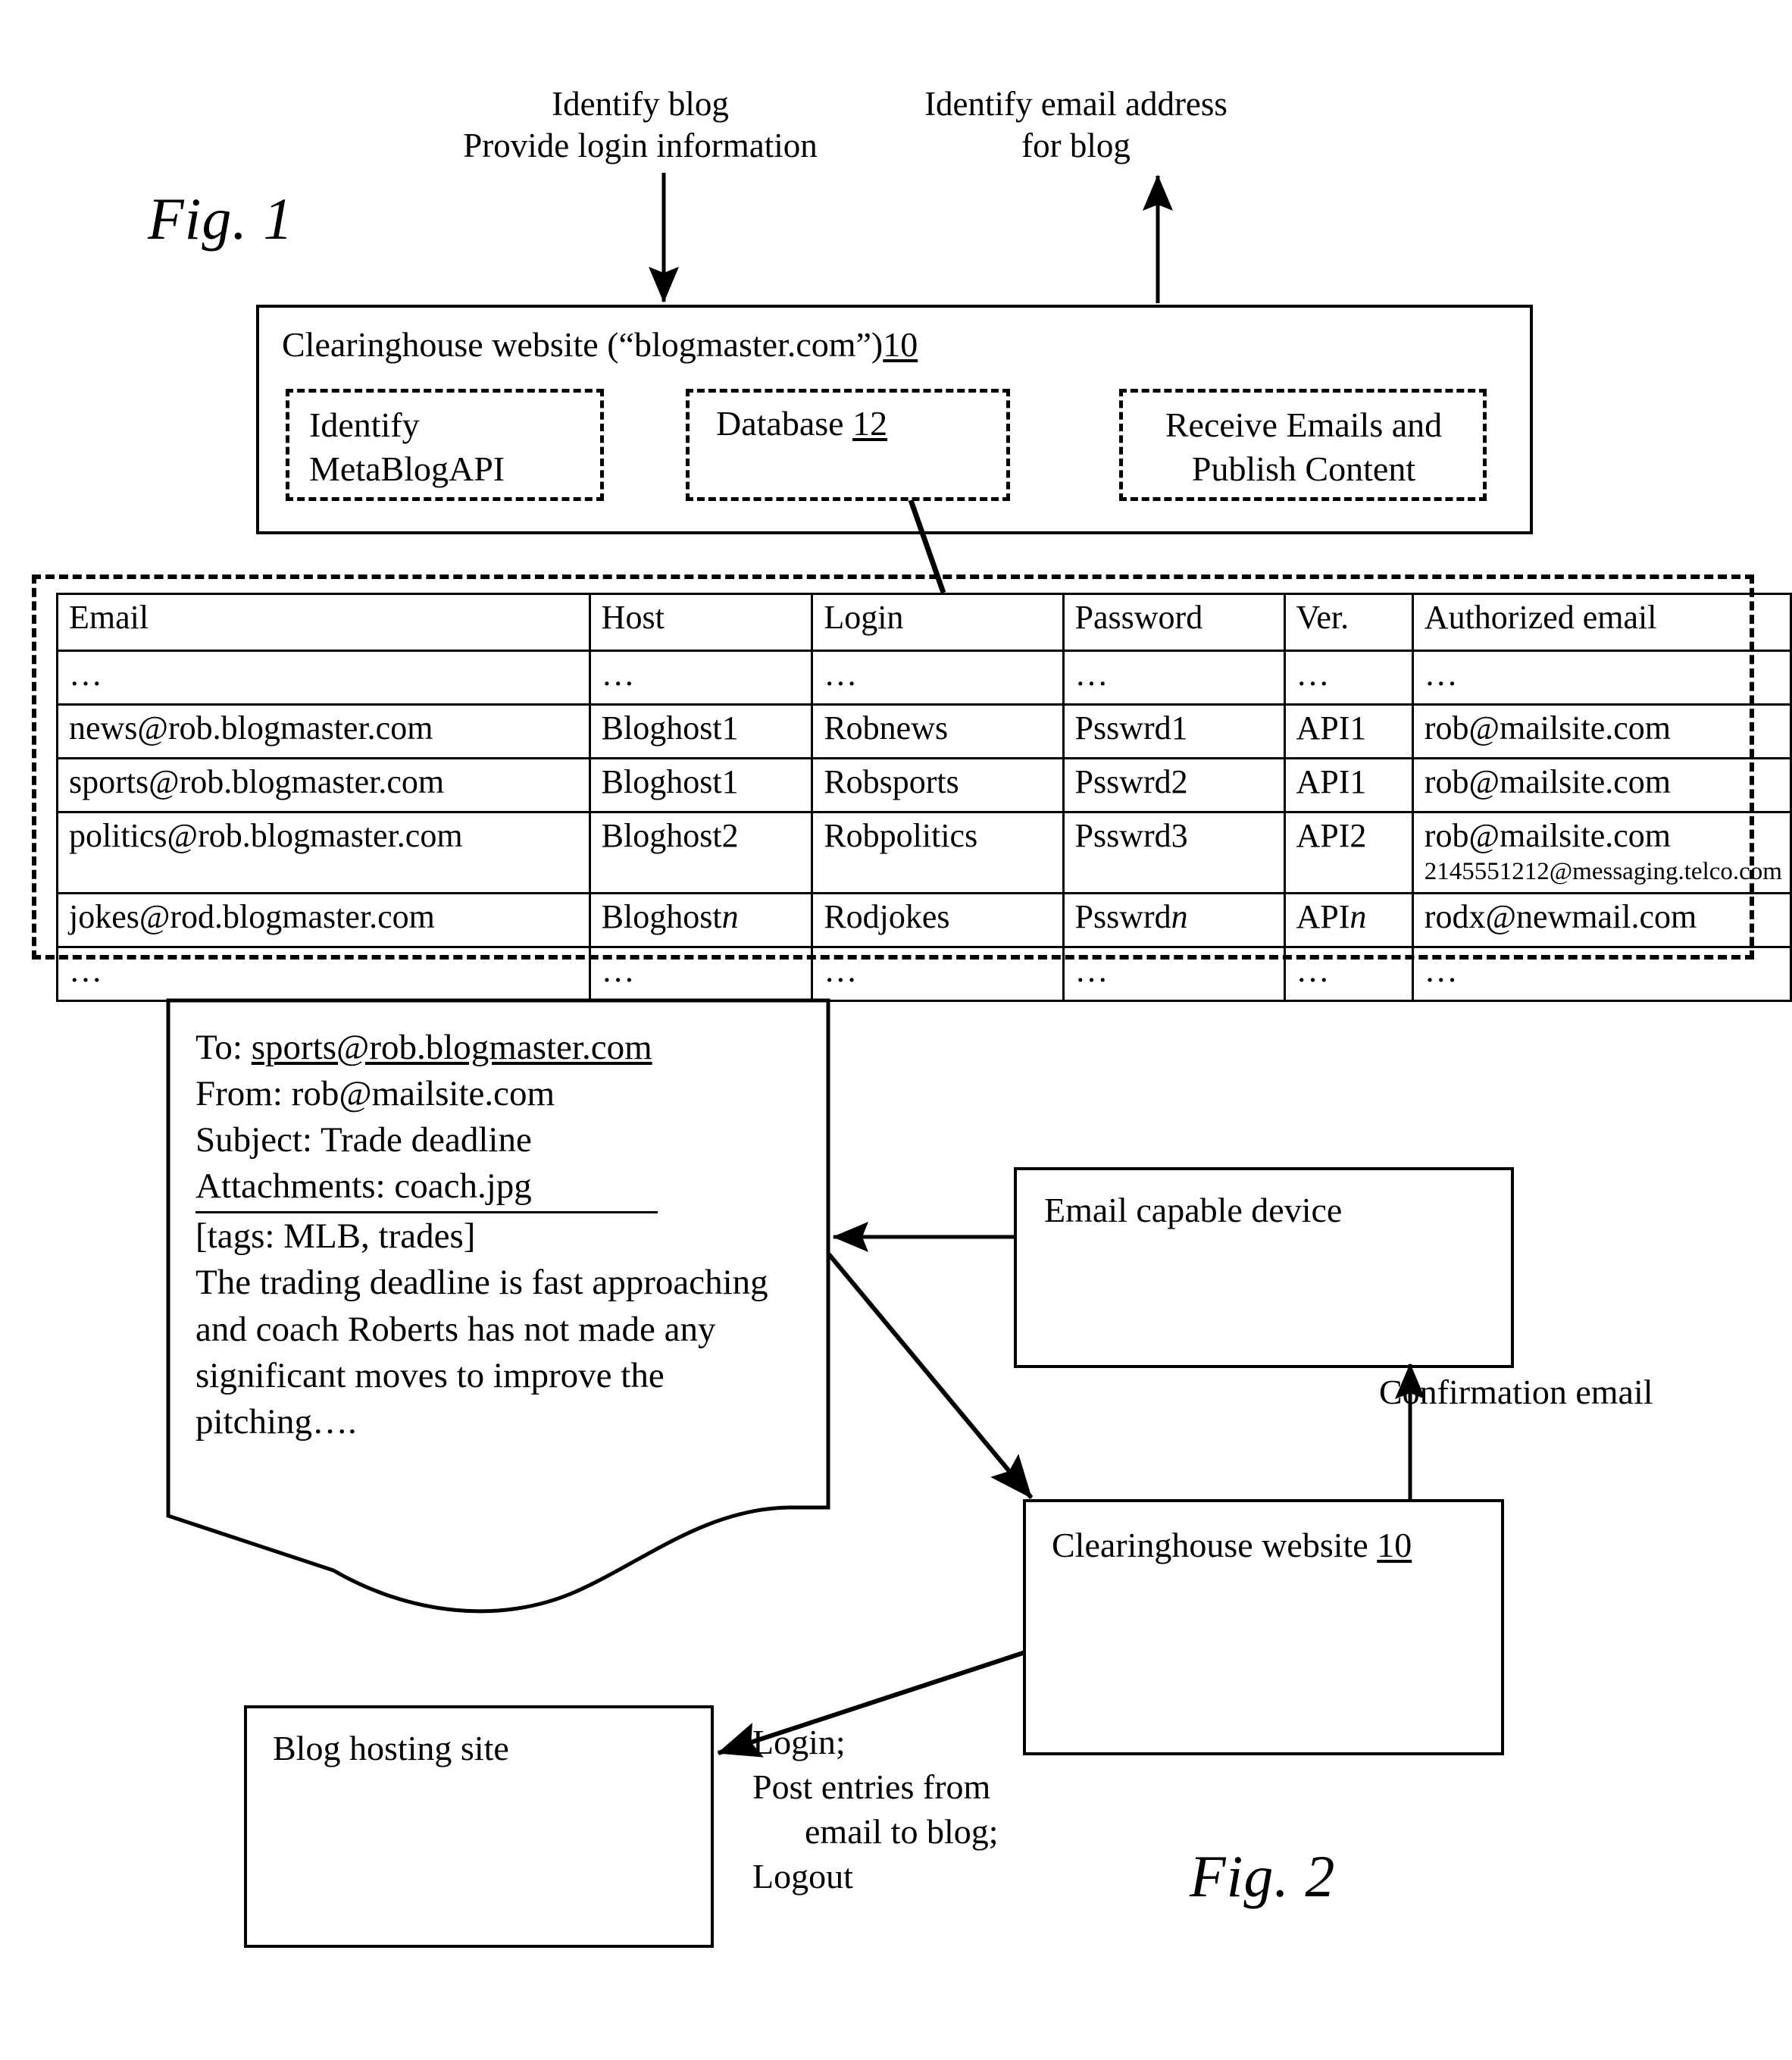 This screenshot has height=2060, width=1792. Describe the element at coordinates (1394, 1545) in the screenshot. I see `clearinghouse-website-ref-fig2: 10` at that location.